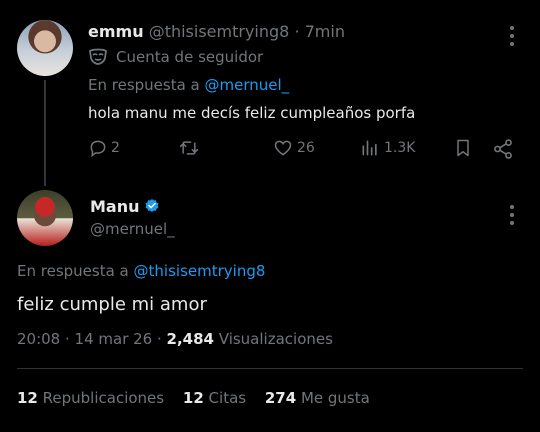 The width and height of the screenshot is (540, 432). I want to click on views-button: 1.3K, so click(387, 148).